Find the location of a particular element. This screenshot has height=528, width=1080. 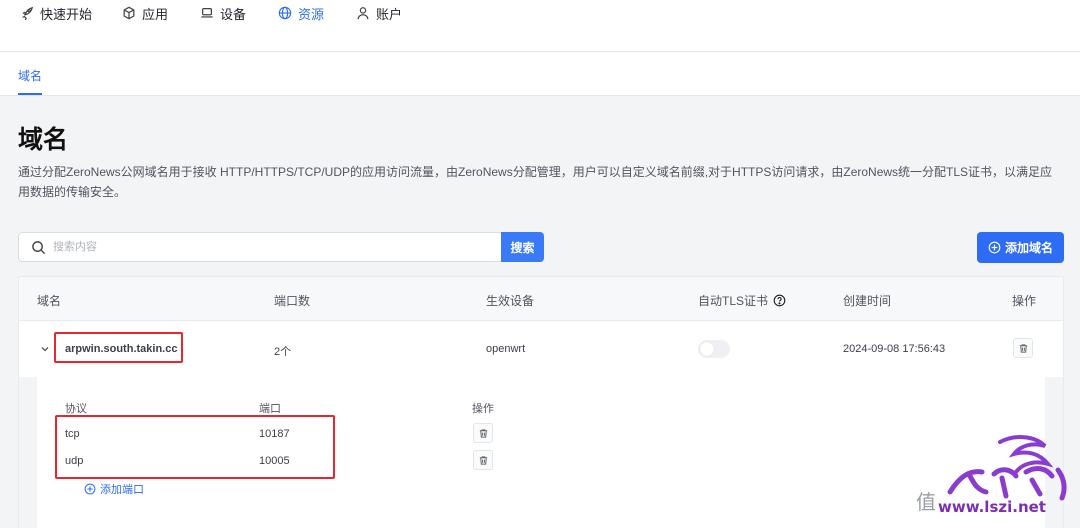

watermark-char: 值 is located at coordinates (926, 502).